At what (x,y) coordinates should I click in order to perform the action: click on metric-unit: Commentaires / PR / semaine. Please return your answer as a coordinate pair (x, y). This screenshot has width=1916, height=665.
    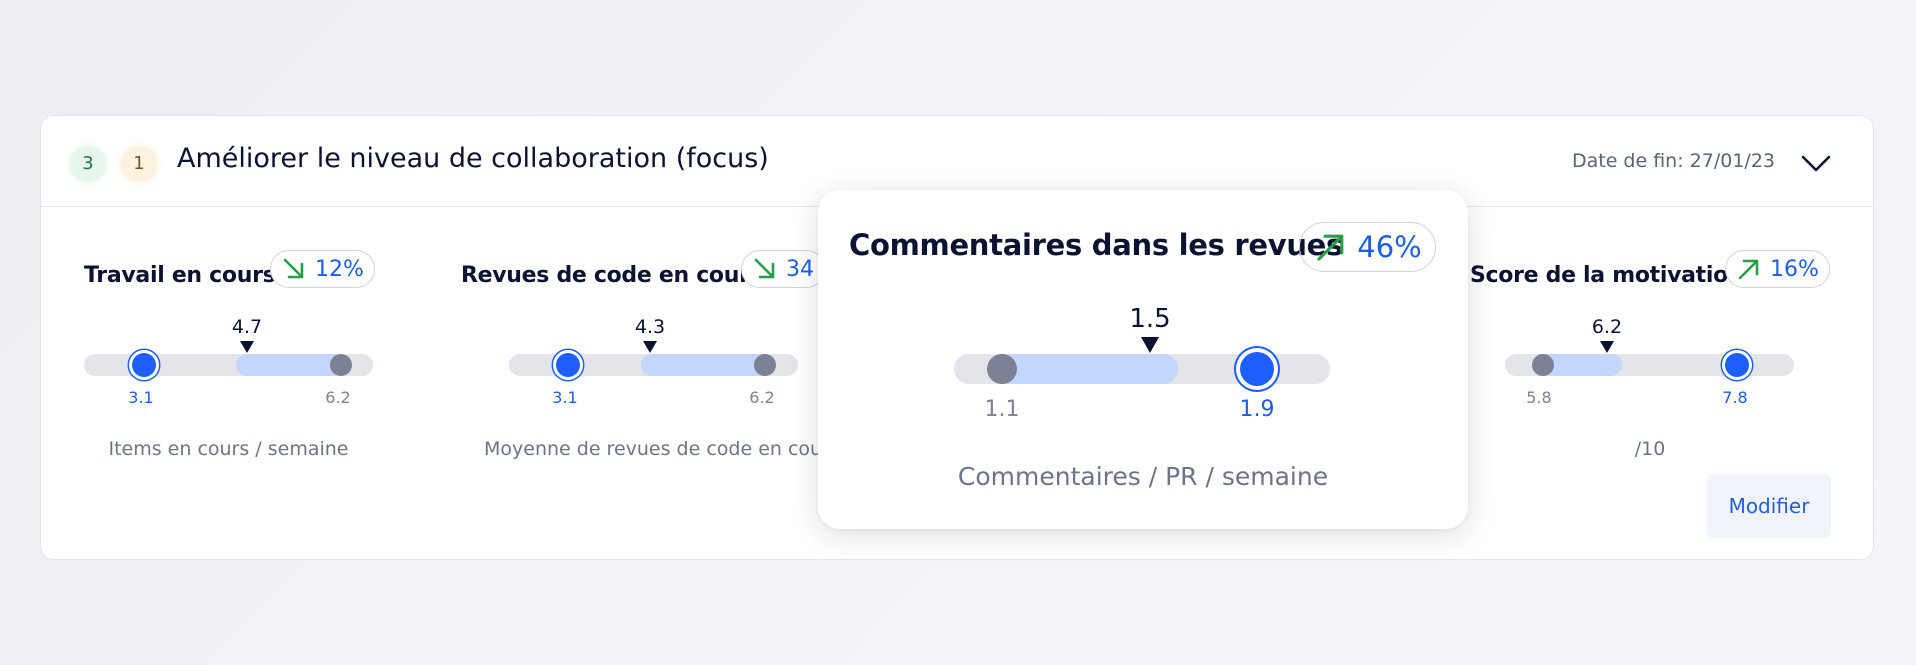
    Looking at the image, I should click on (1143, 476).